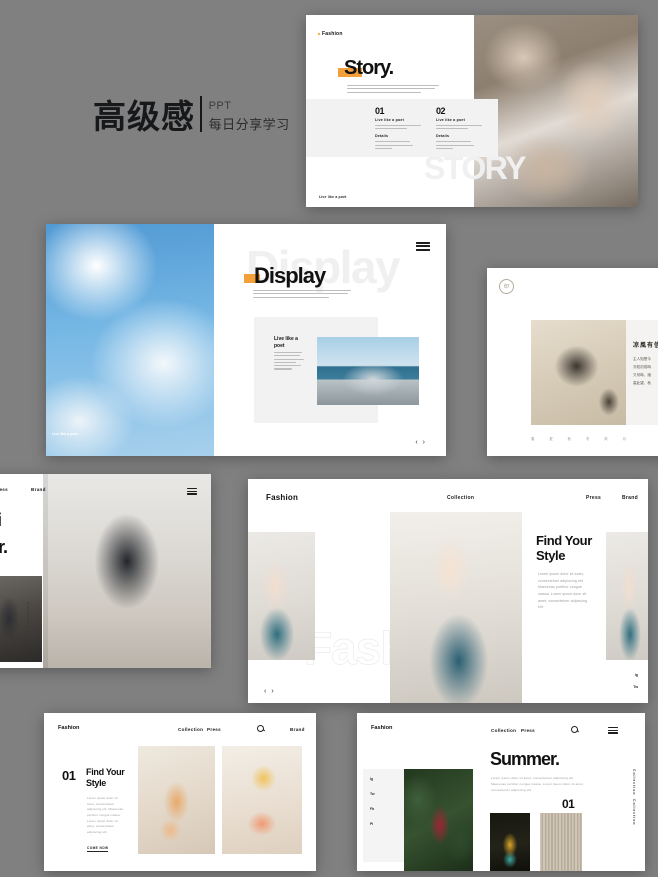 The height and width of the screenshot is (877, 658). I want to click on seal-stamp-icon: 印, so click(506, 286).